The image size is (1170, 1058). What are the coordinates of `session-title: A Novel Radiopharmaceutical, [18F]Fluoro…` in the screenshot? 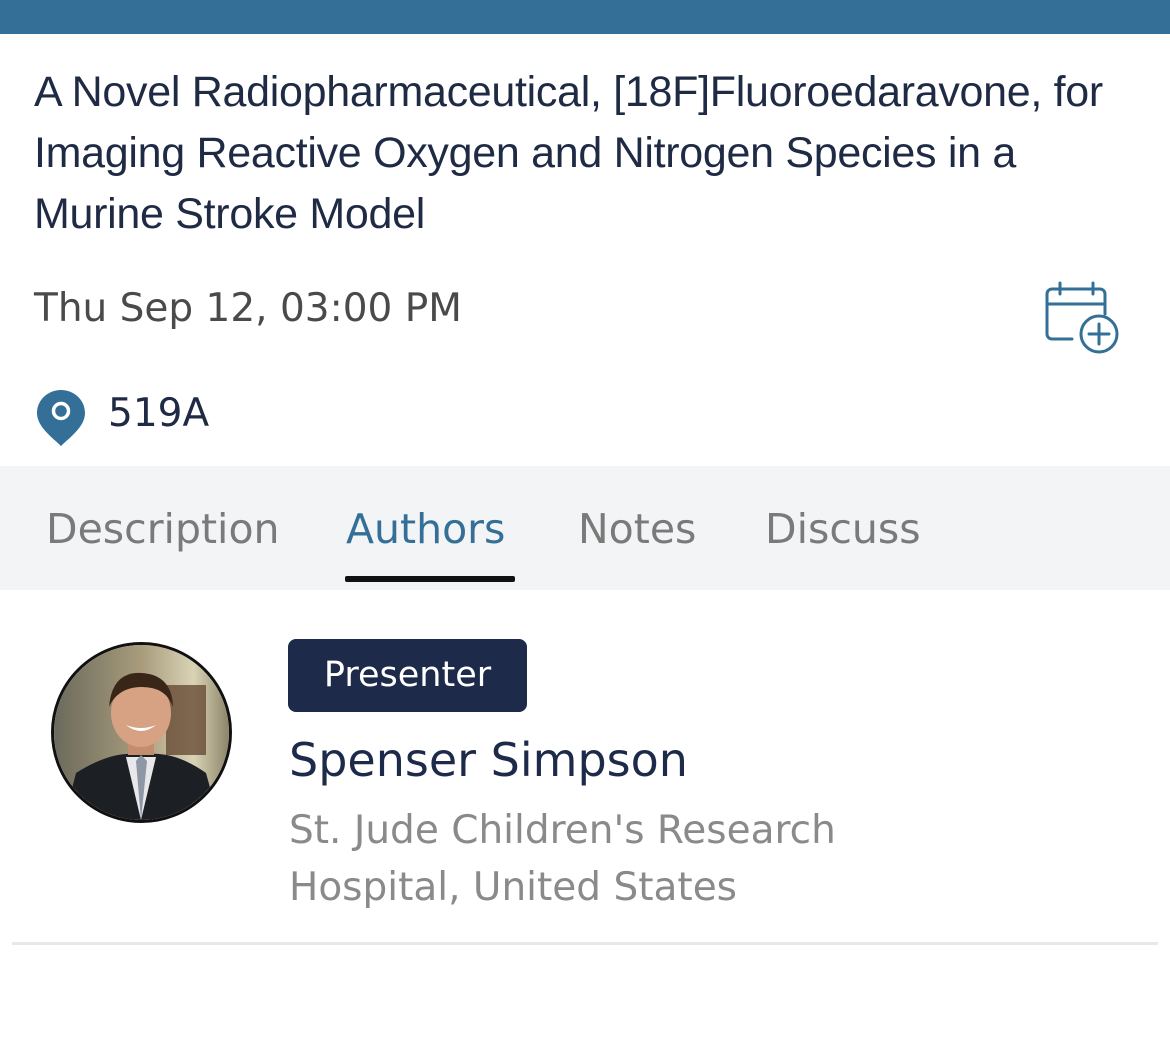 It's located at (568, 153).